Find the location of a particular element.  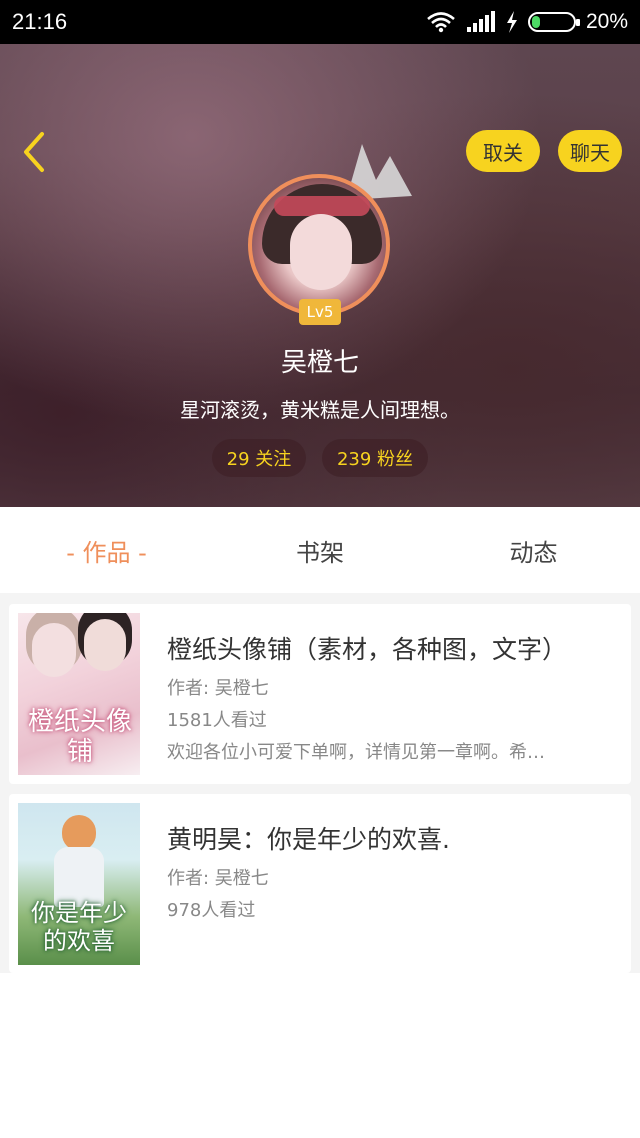

book-title: 黄明昊：你是年少的欢喜. is located at coordinates (308, 839).